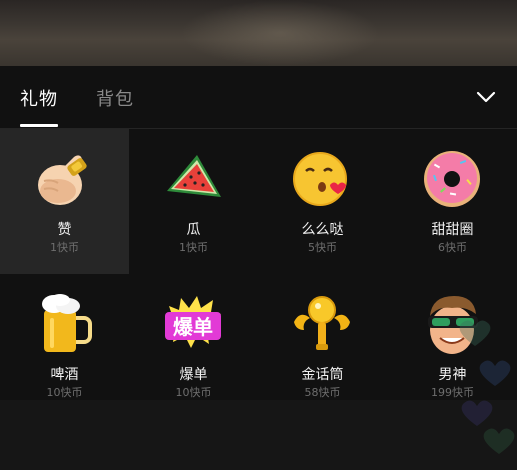  I want to click on gift-name: 么么哒, so click(322, 230).